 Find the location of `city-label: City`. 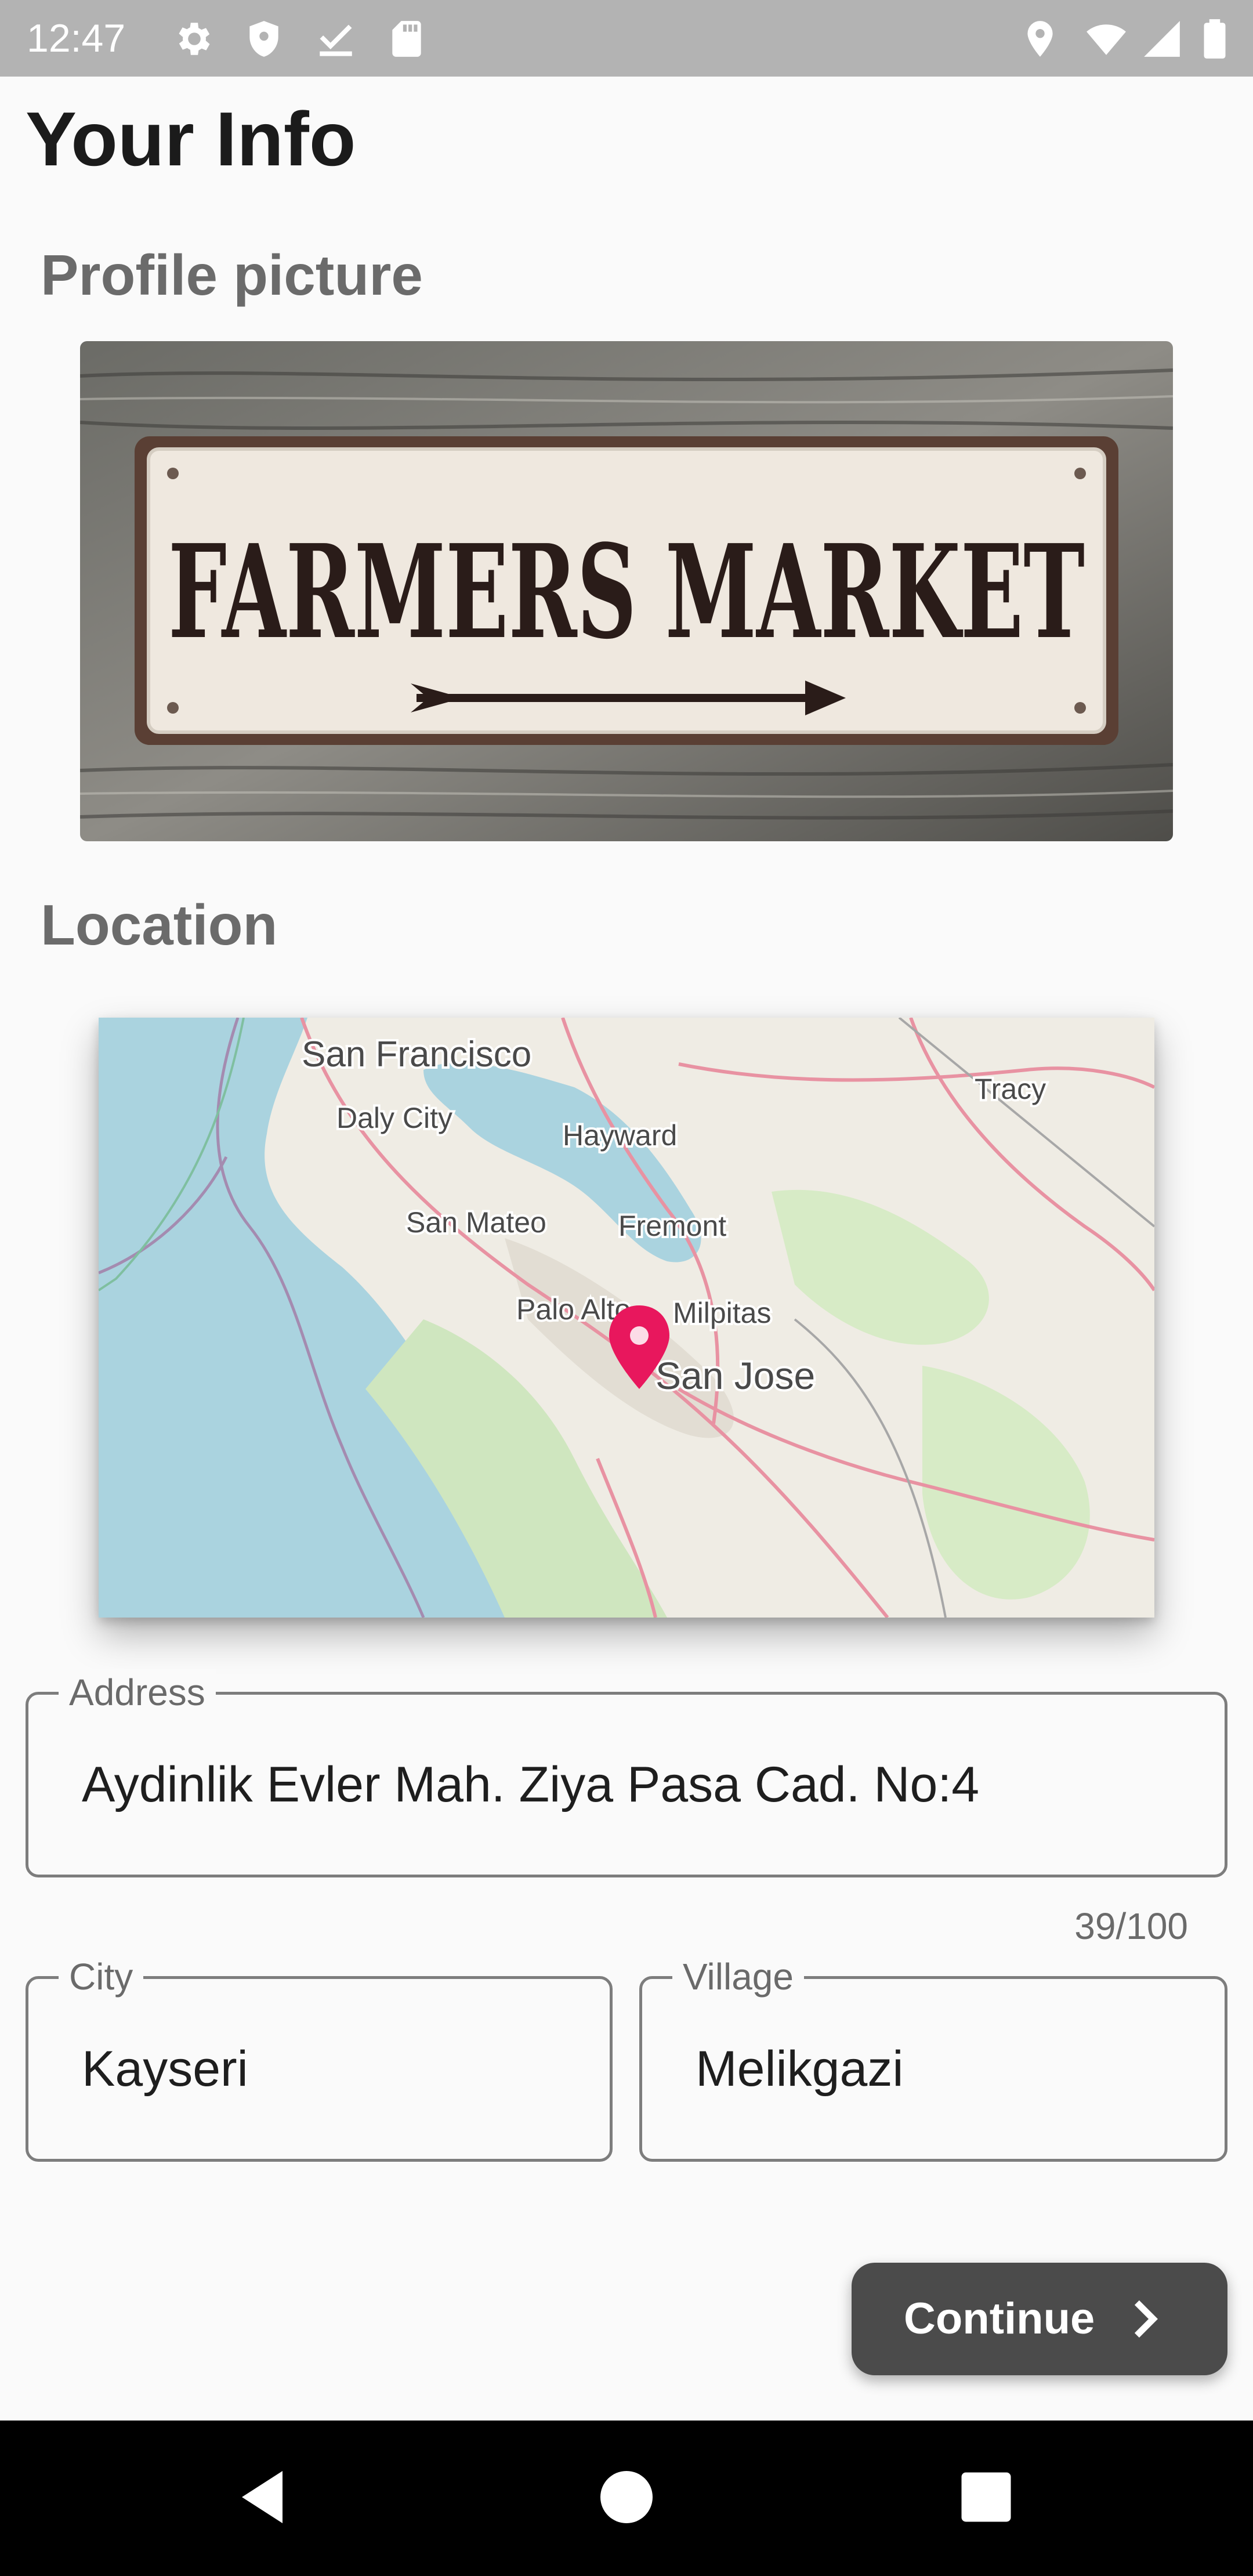

city-label: City is located at coordinates (101, 1976).